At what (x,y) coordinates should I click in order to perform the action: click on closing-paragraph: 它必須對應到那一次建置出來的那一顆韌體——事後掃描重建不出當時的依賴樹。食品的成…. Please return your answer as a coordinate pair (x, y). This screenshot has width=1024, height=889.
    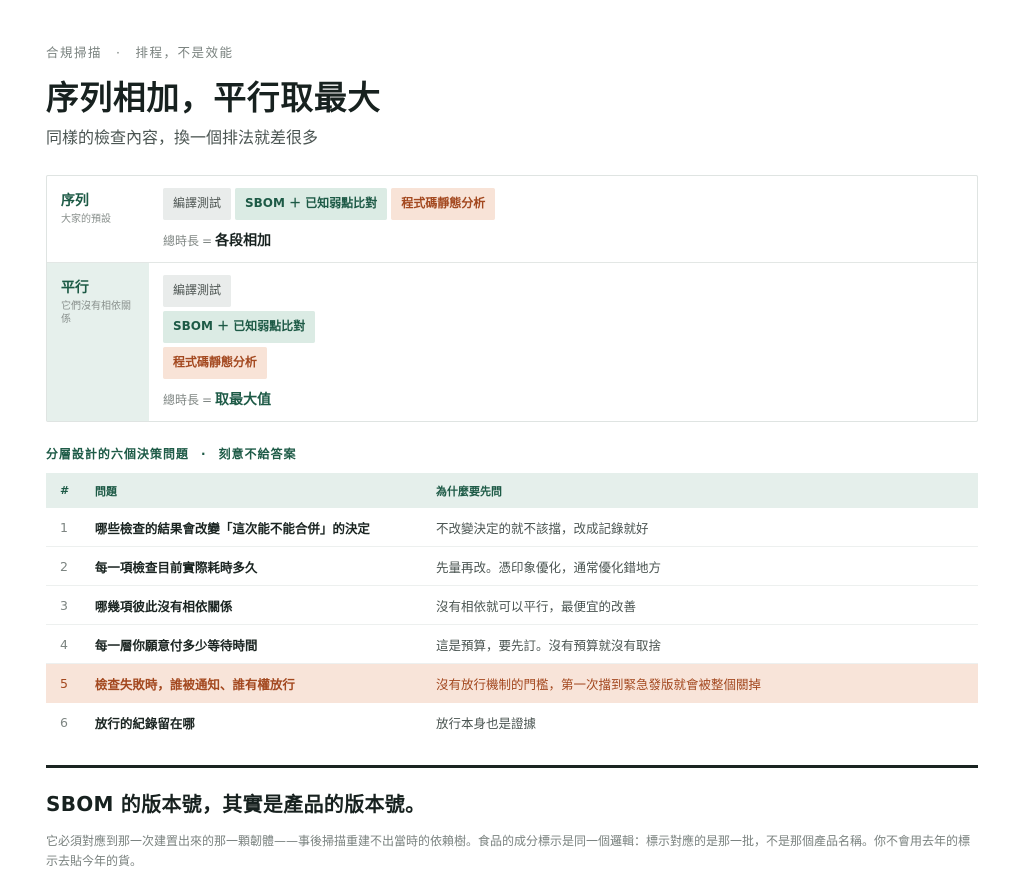
    Looking at the image, I should click on (508, 851).